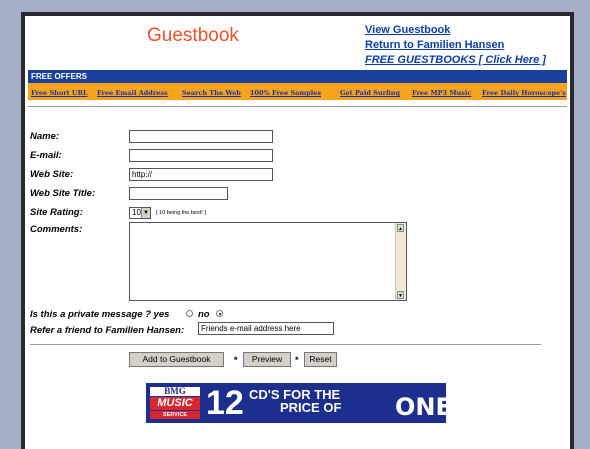 The height and width of the screenshot is (449, 590). I want to click on reset-button: Reset, so click(320, 359).